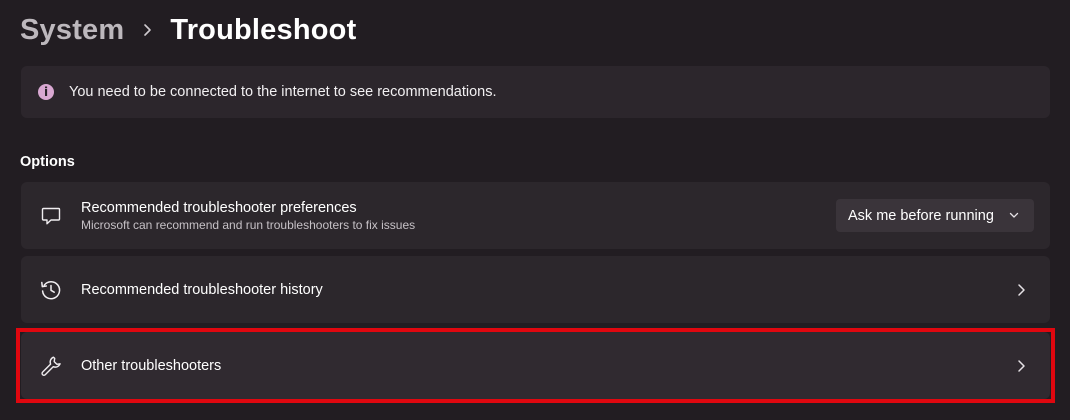 This screenshot has width=1070, height=420. I want to click on page-title: Troubleshoot, so click(263, 29).